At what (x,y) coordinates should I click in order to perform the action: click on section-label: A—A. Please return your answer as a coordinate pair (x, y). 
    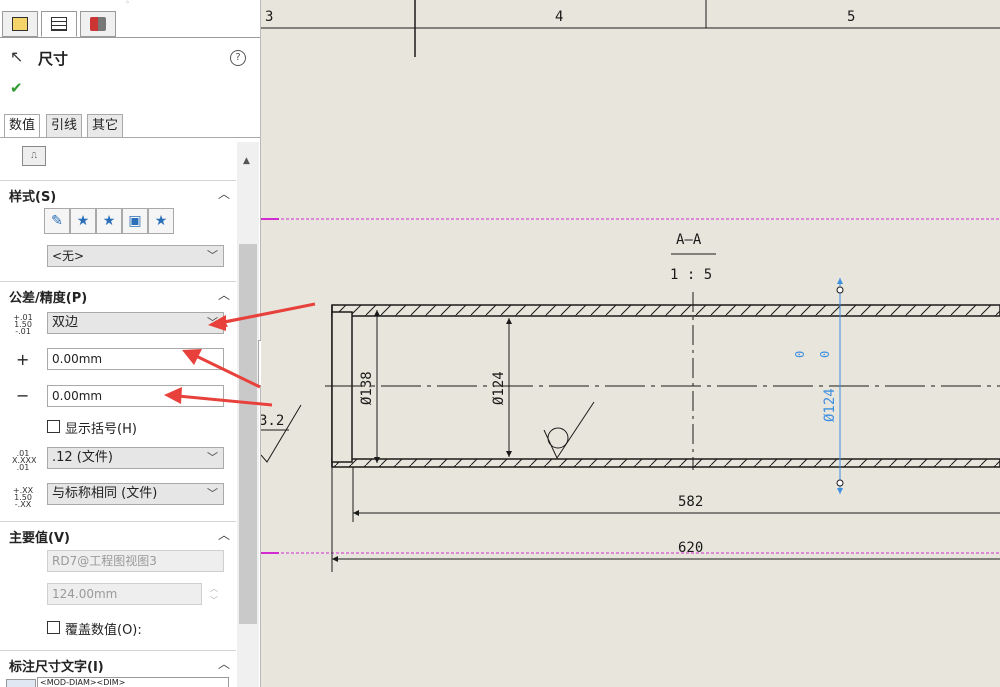
    Looking at the image, I should click on (689, 240).